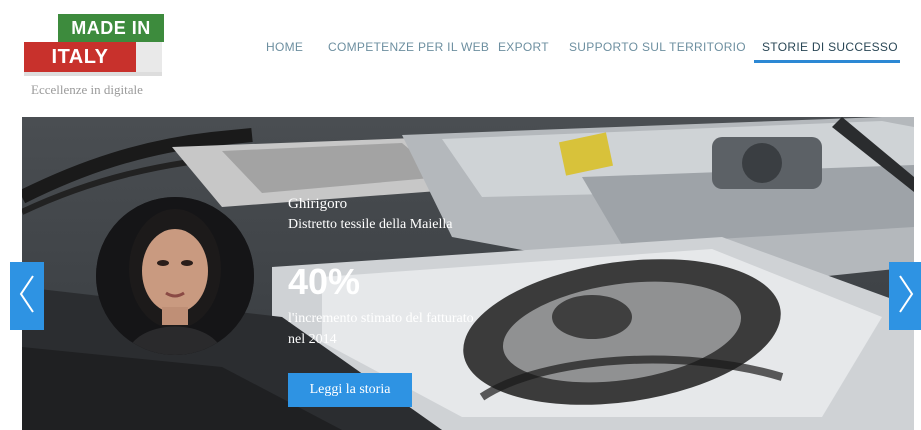 The width and height of the screenshot is (921, 430). I want to click on logo-text-italy: ITALY, so click(80, 57).